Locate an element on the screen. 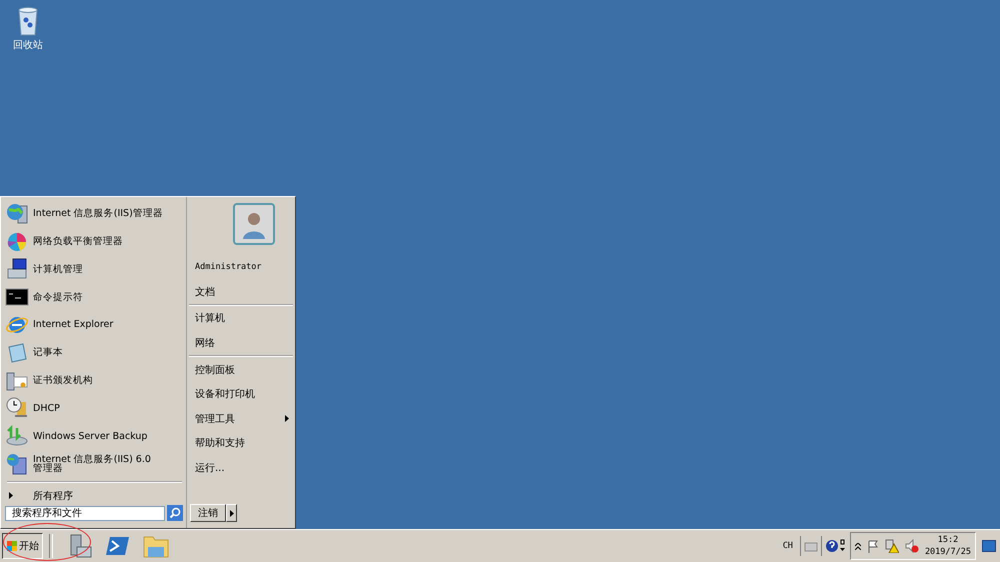 Image resolution: width=1000 pixels, height=562 pixels. help-icon is located at coordinates (831, 546).